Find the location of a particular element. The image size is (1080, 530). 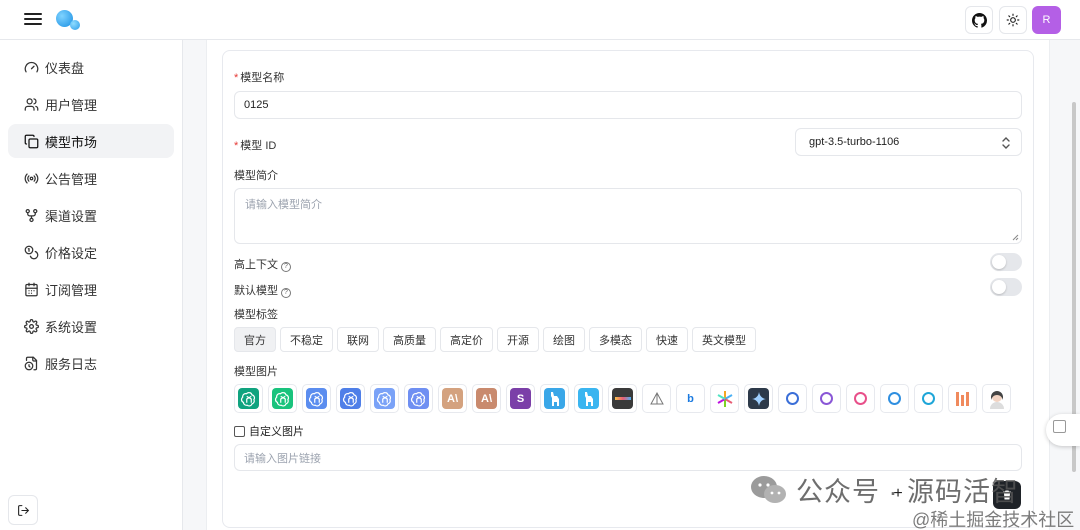

model-name-label: * 模型名称 is located at coordinates (259, 78).